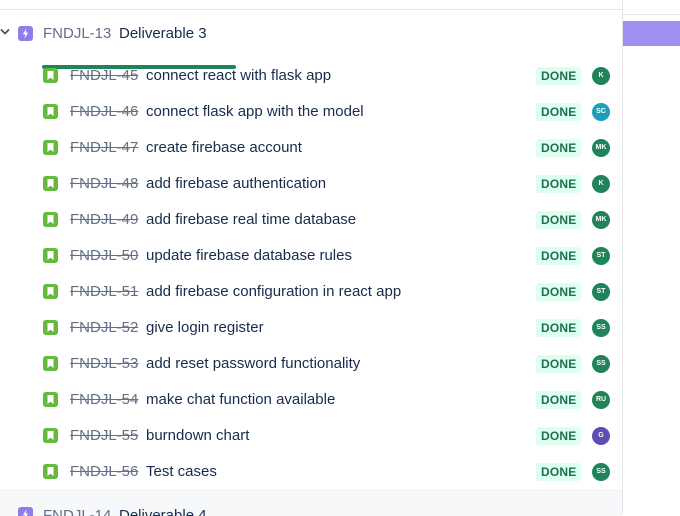 This screenshot has width=680, height=516. I want to click on issue-summary: connect react with flask app, so click(238, 75).